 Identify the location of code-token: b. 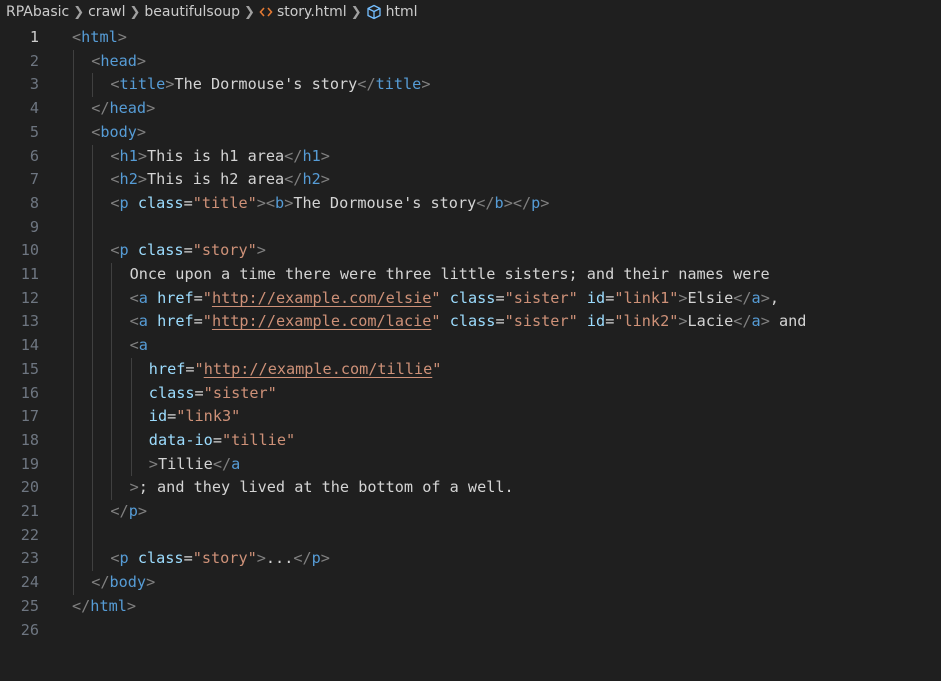
(280, 202).